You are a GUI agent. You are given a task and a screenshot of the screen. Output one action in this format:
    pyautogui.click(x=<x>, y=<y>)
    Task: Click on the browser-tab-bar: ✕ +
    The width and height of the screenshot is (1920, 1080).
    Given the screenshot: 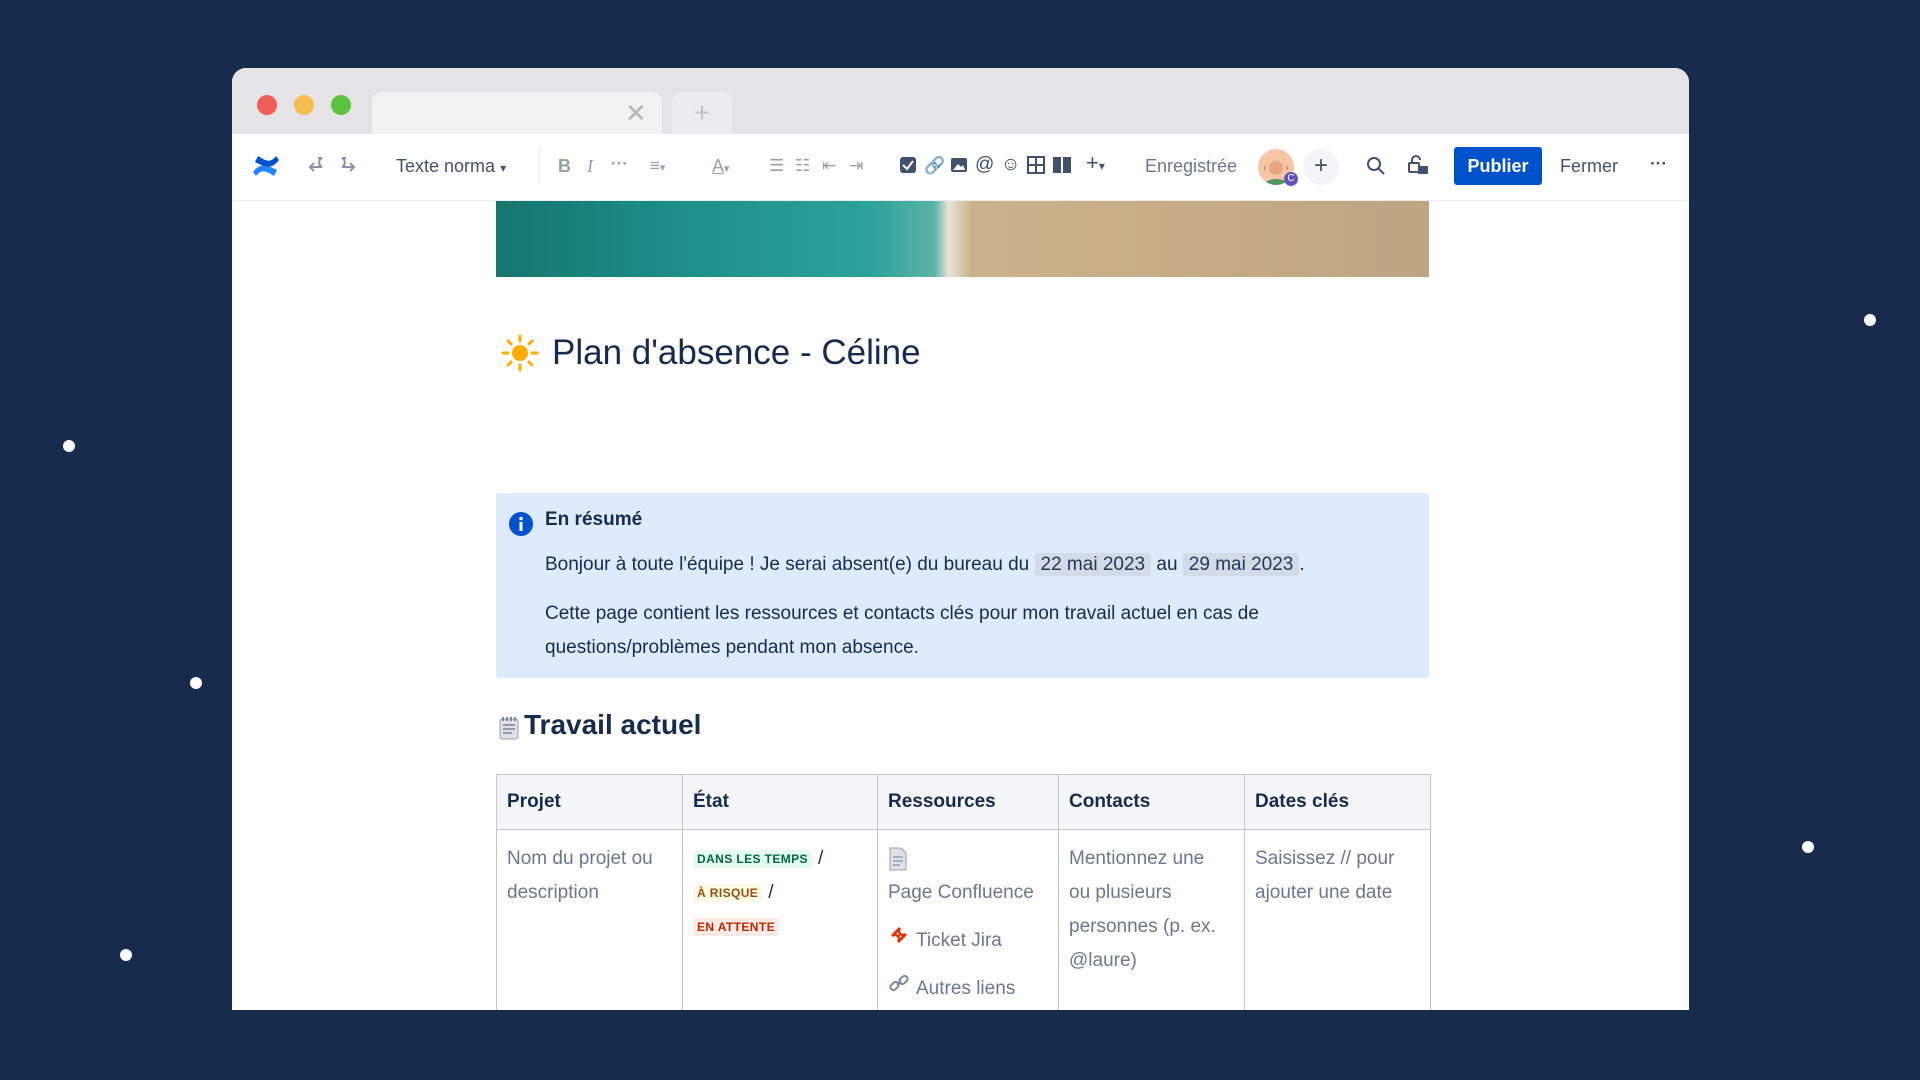 What is the action you would take?
    pyautogui.click(x=960, y=101)
    